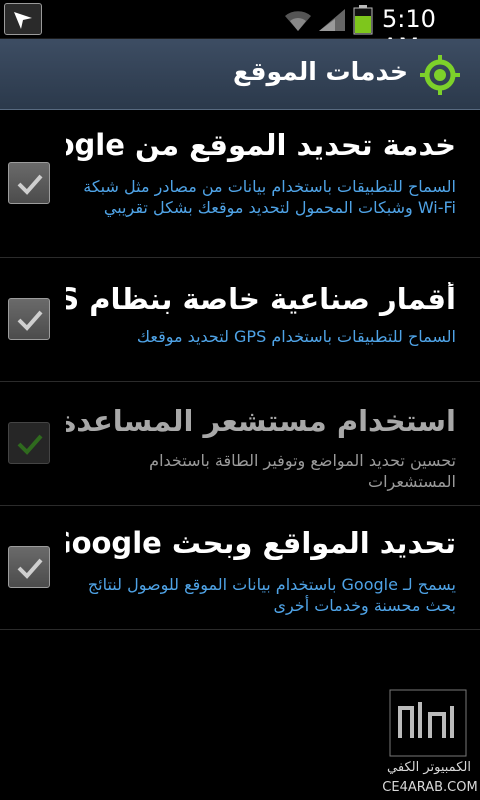 The height and width of the screenshot is (800, 480). What do you see at coordinates (363, 20) in the screenshot?
I see `battery-icon` at bounding box center [363, 20].